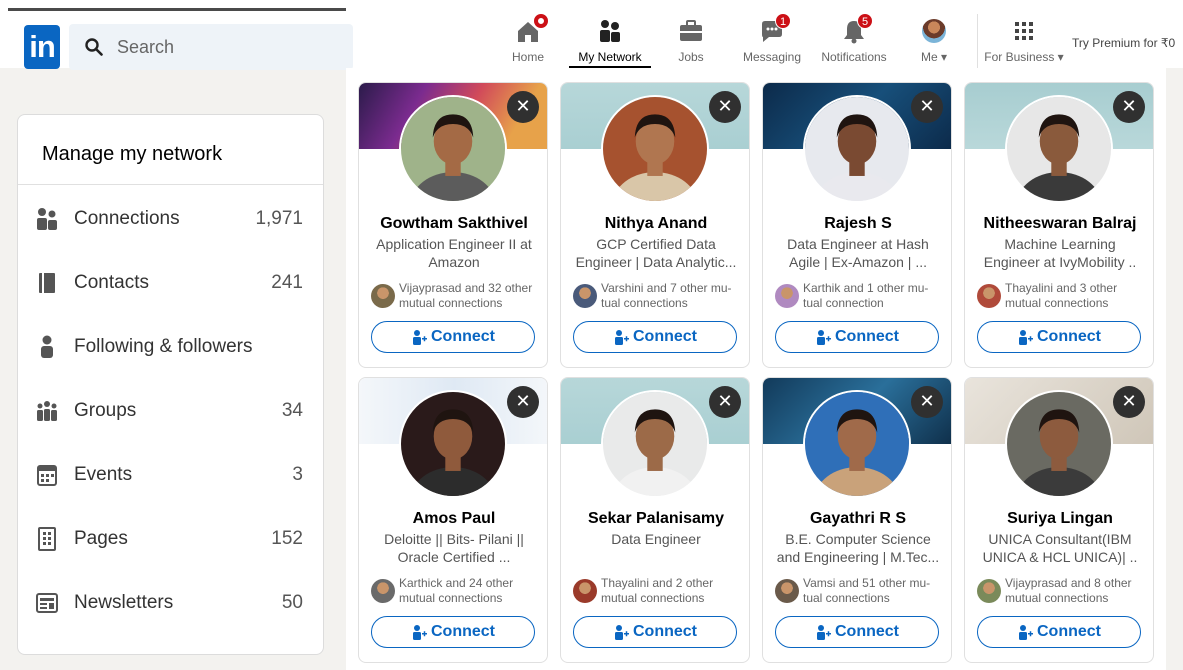 This screenshot has height=670, width=1183. What do you see at coordinates (47, 475) in the screenshot?
I see `calendar-icon` at bounding box center [47, 475].